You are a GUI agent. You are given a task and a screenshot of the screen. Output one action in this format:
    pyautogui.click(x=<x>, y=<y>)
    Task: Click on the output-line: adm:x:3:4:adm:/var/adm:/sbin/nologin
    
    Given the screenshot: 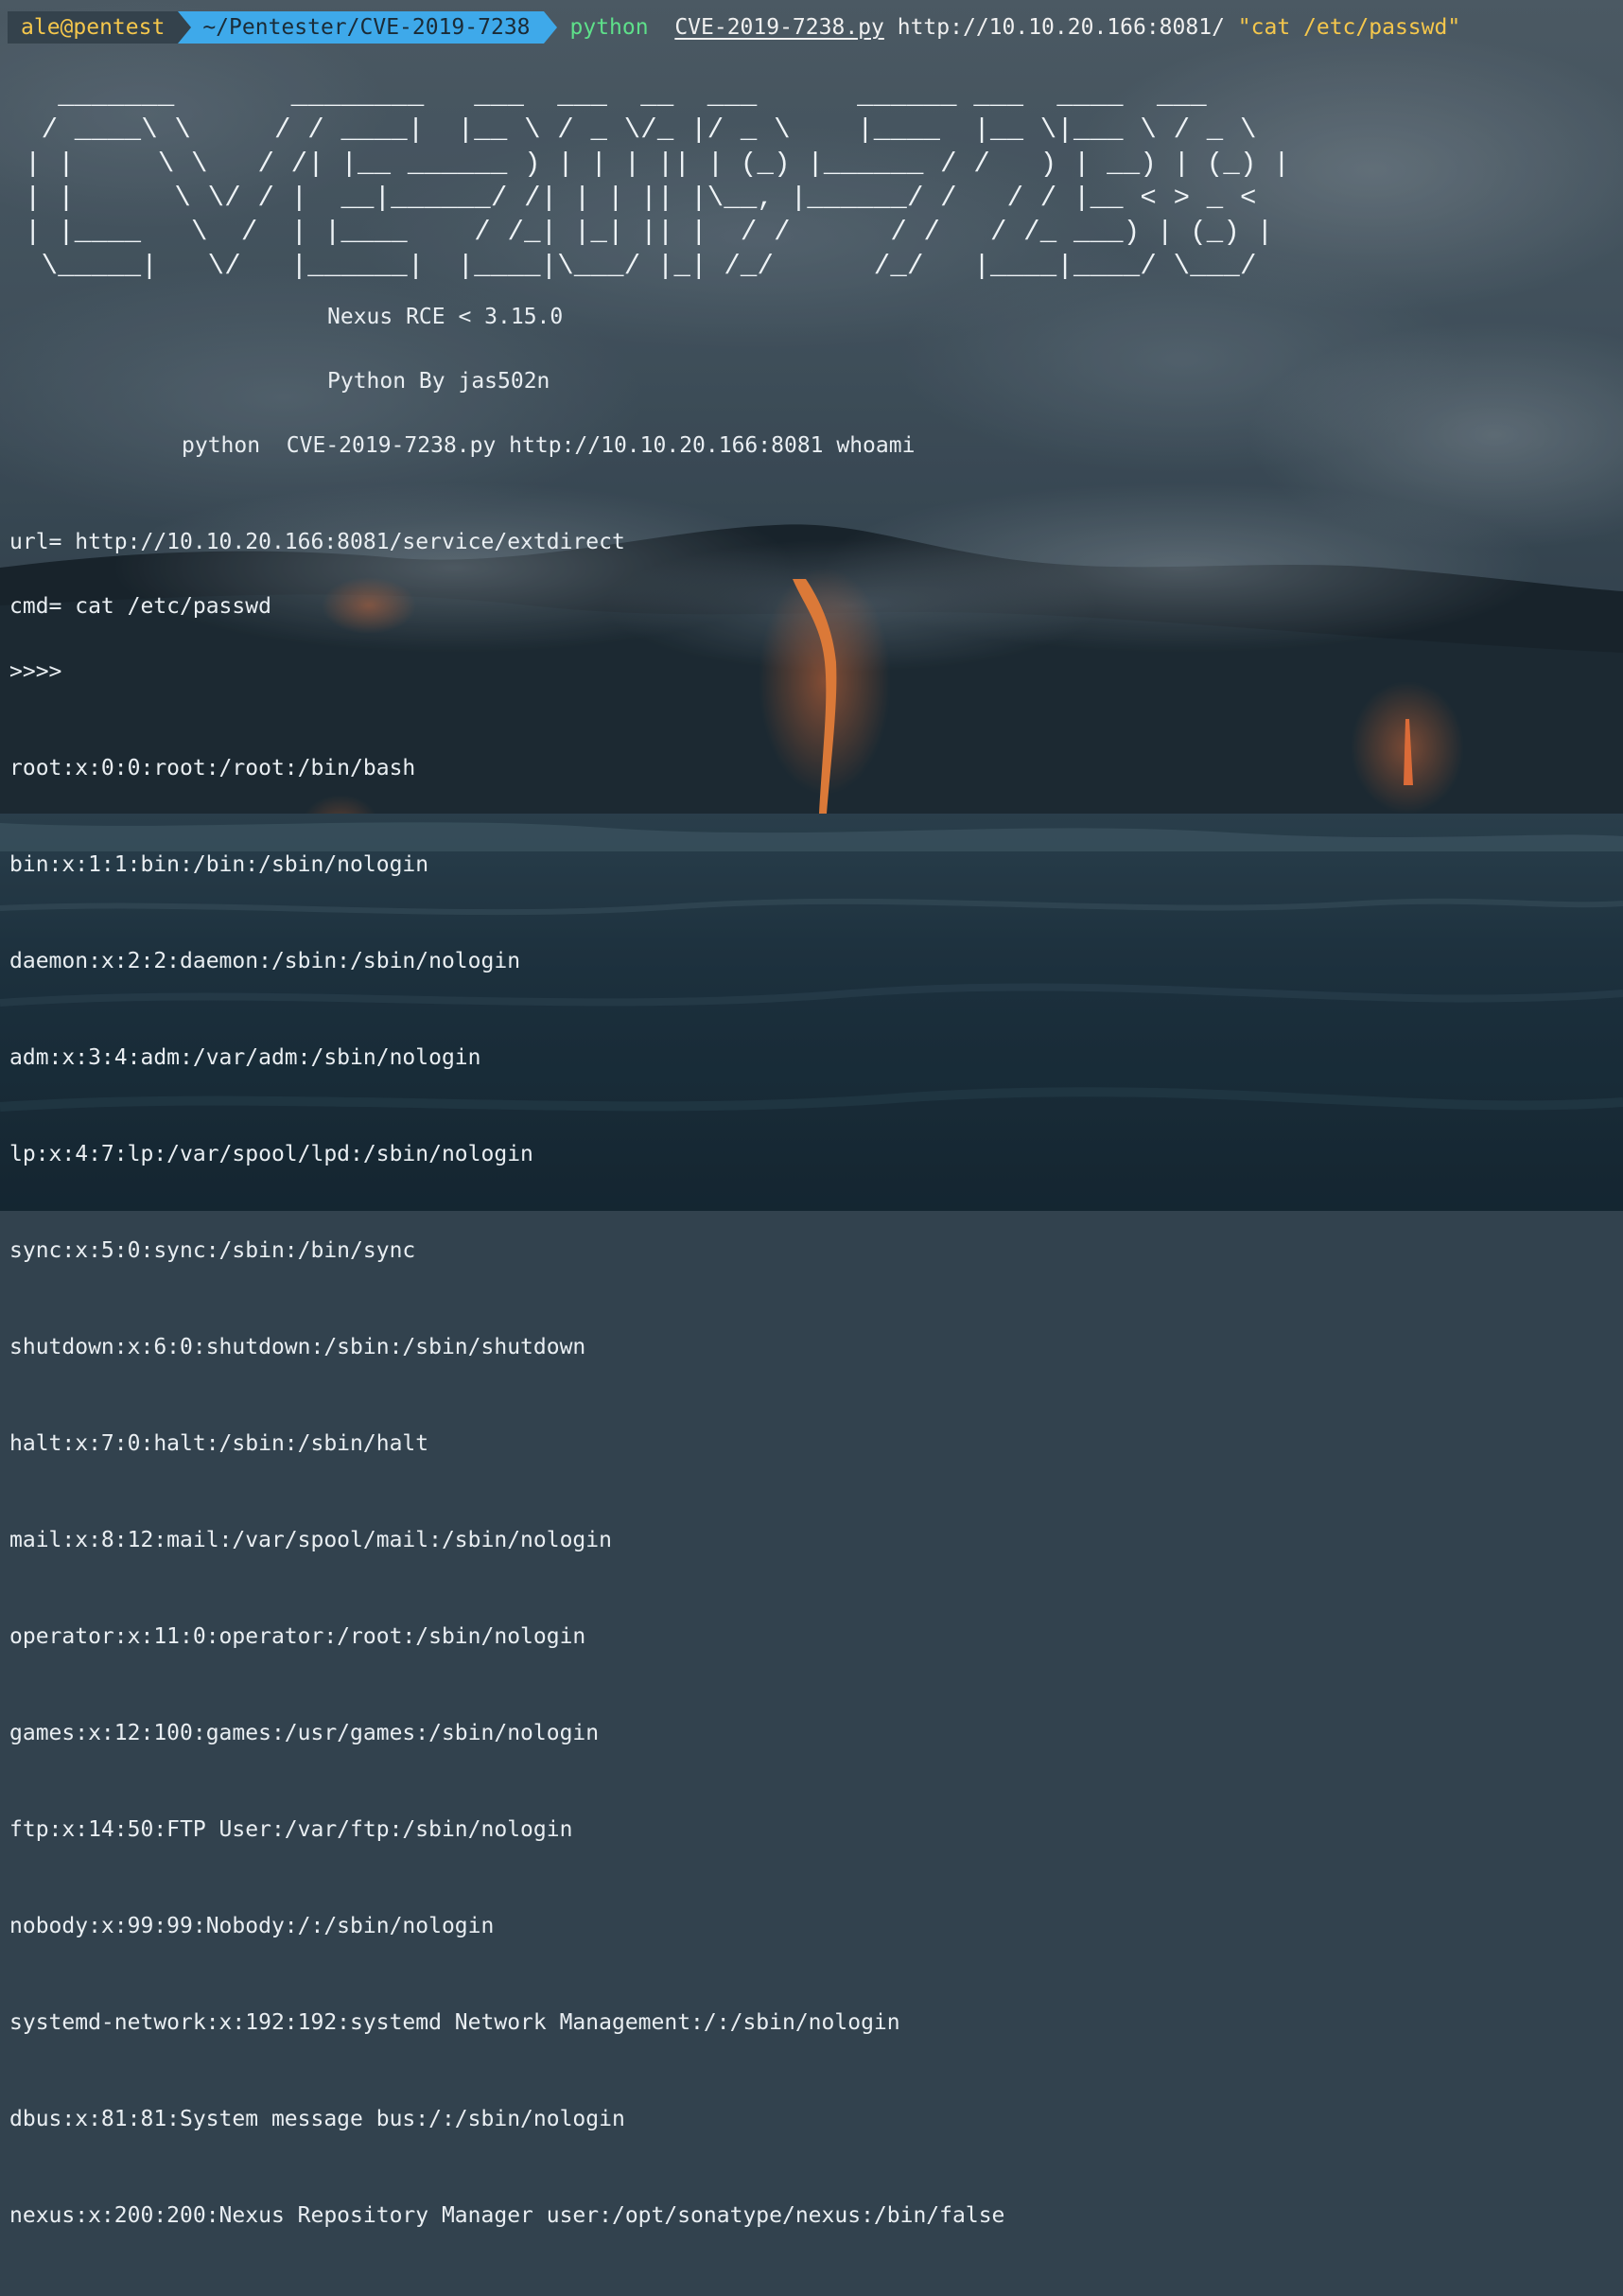 What is the action you would take?
    pyautogui.click(x=245, y=1057)
    